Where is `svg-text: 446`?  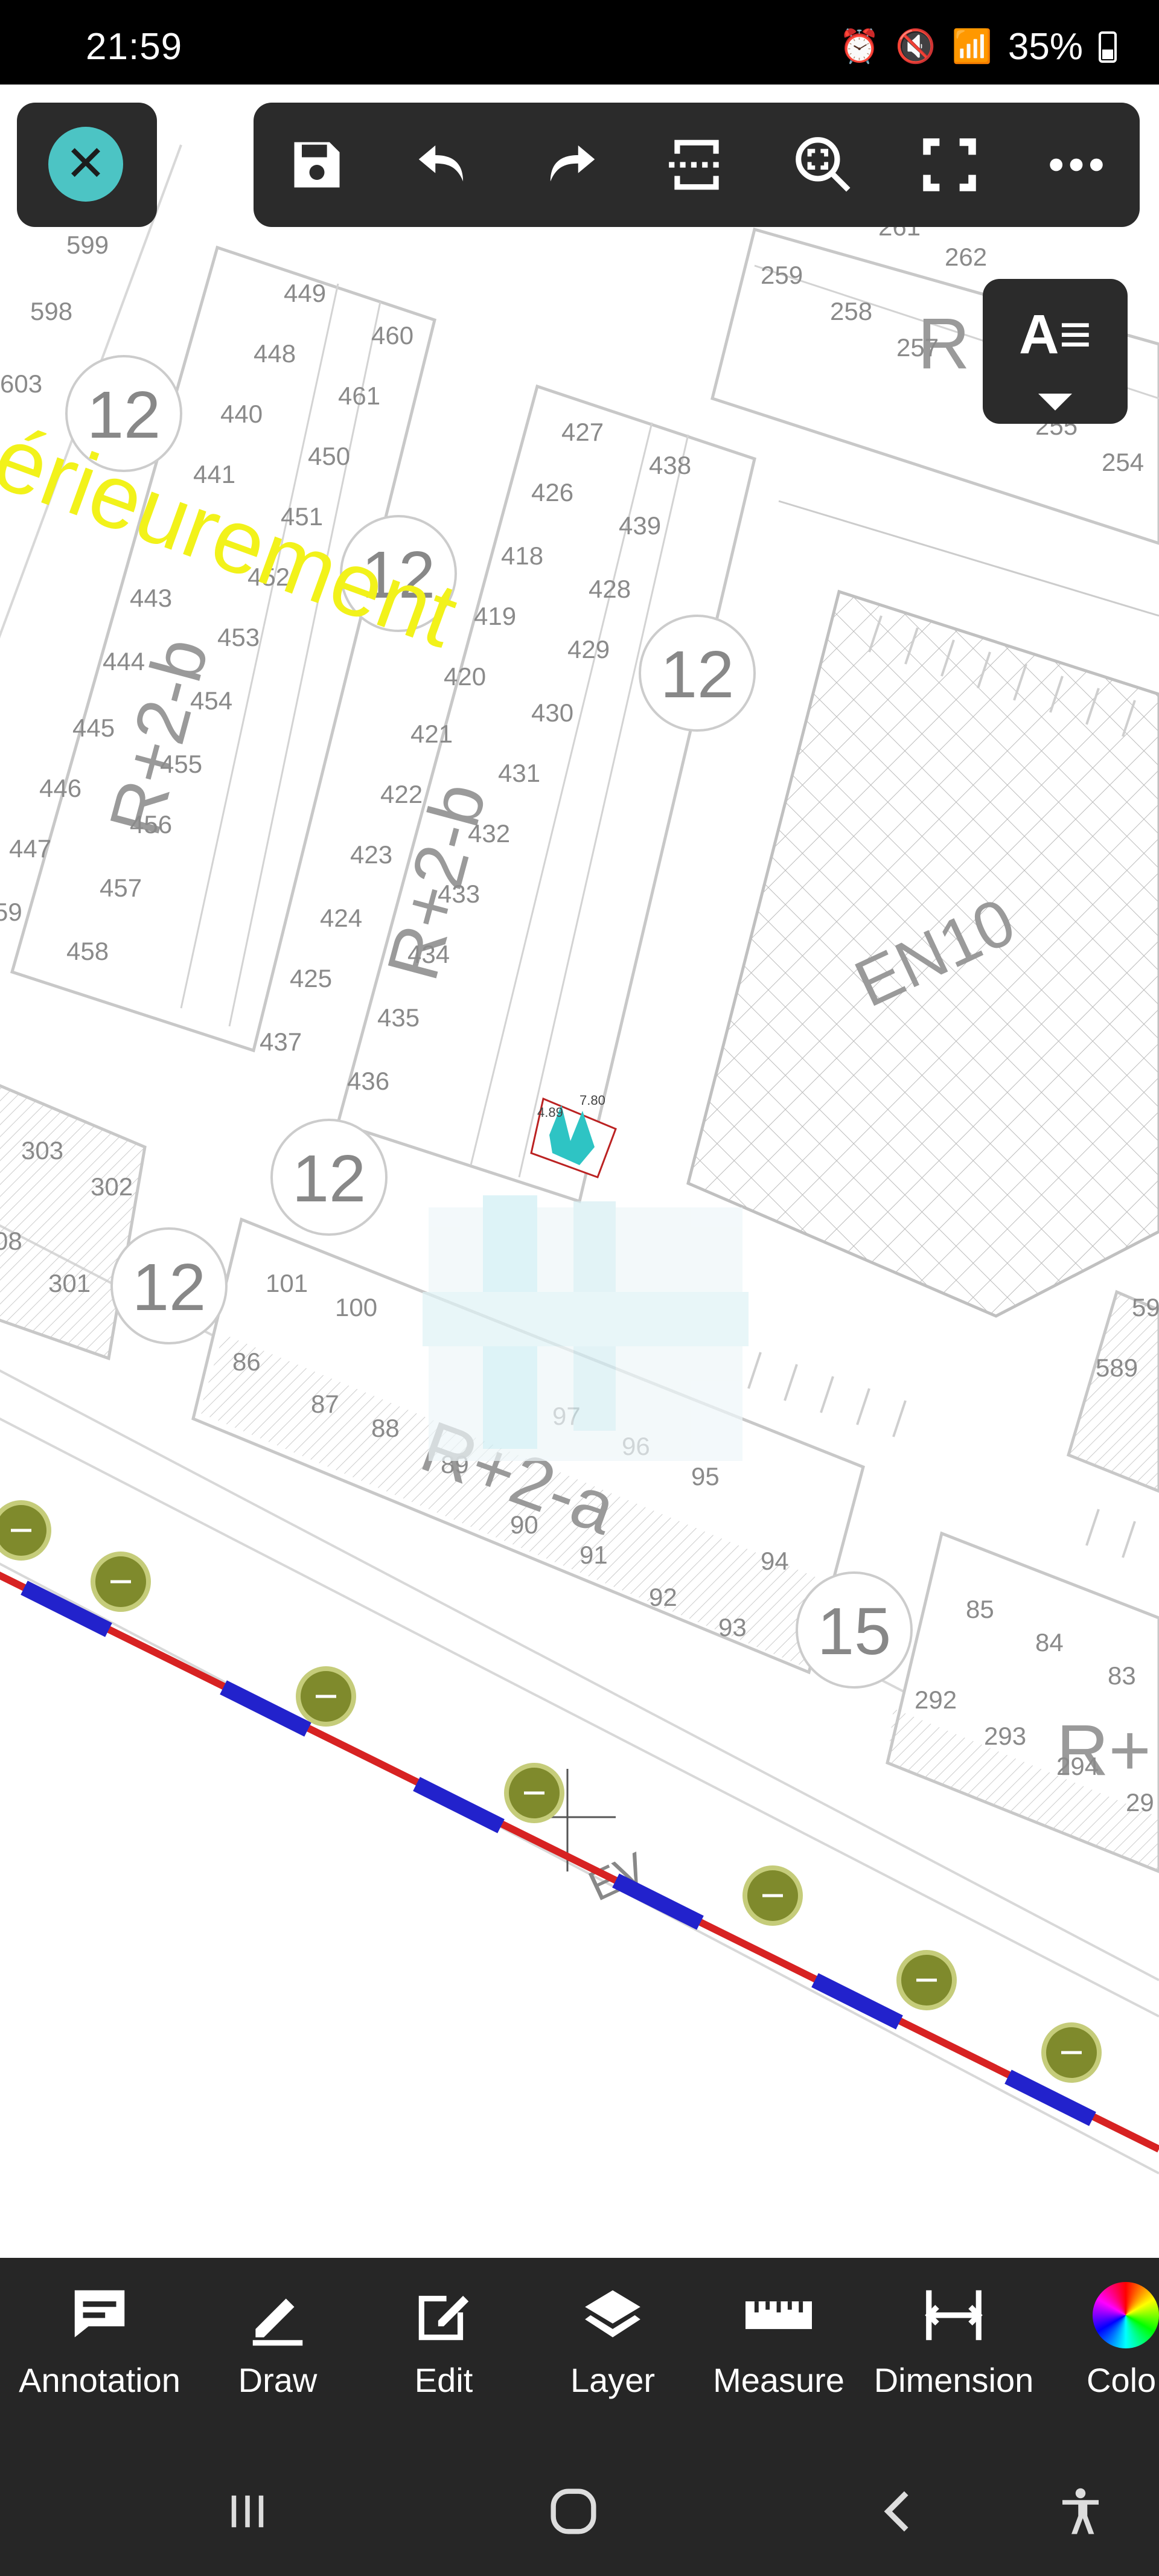 svg-text: 446 is located at coordinates (60, 788).